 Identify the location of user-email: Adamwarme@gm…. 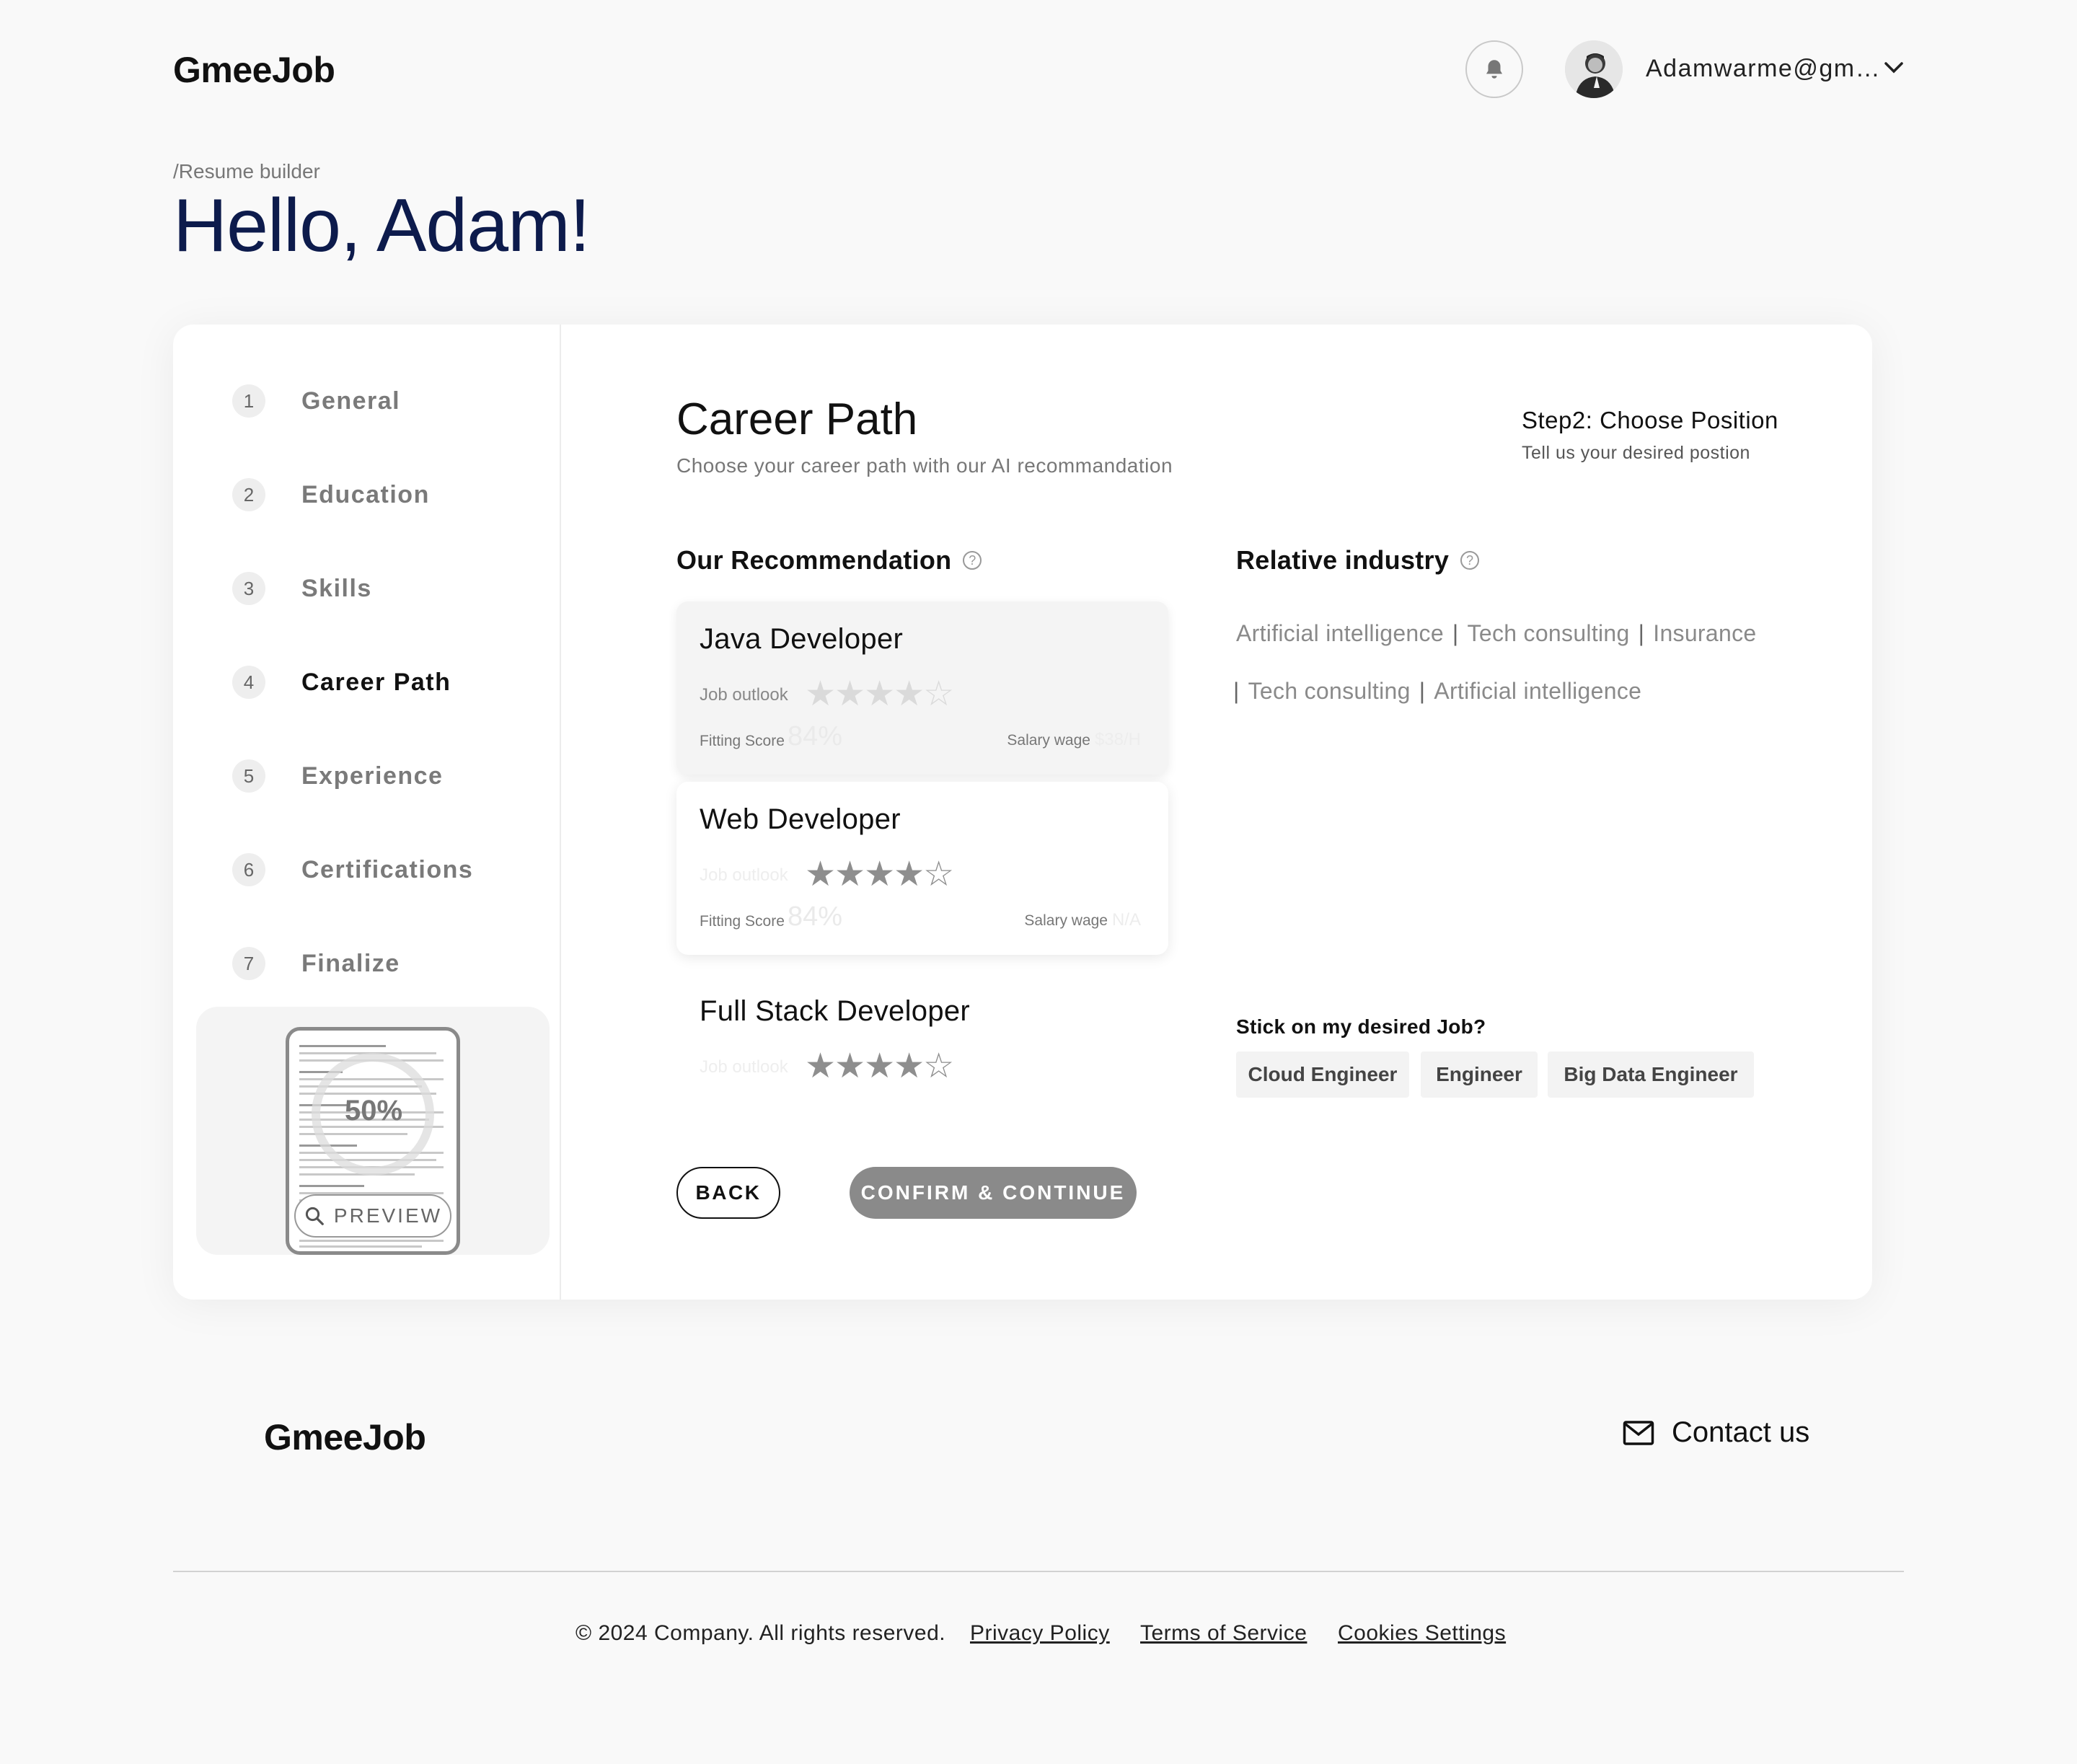
(1764, 69).